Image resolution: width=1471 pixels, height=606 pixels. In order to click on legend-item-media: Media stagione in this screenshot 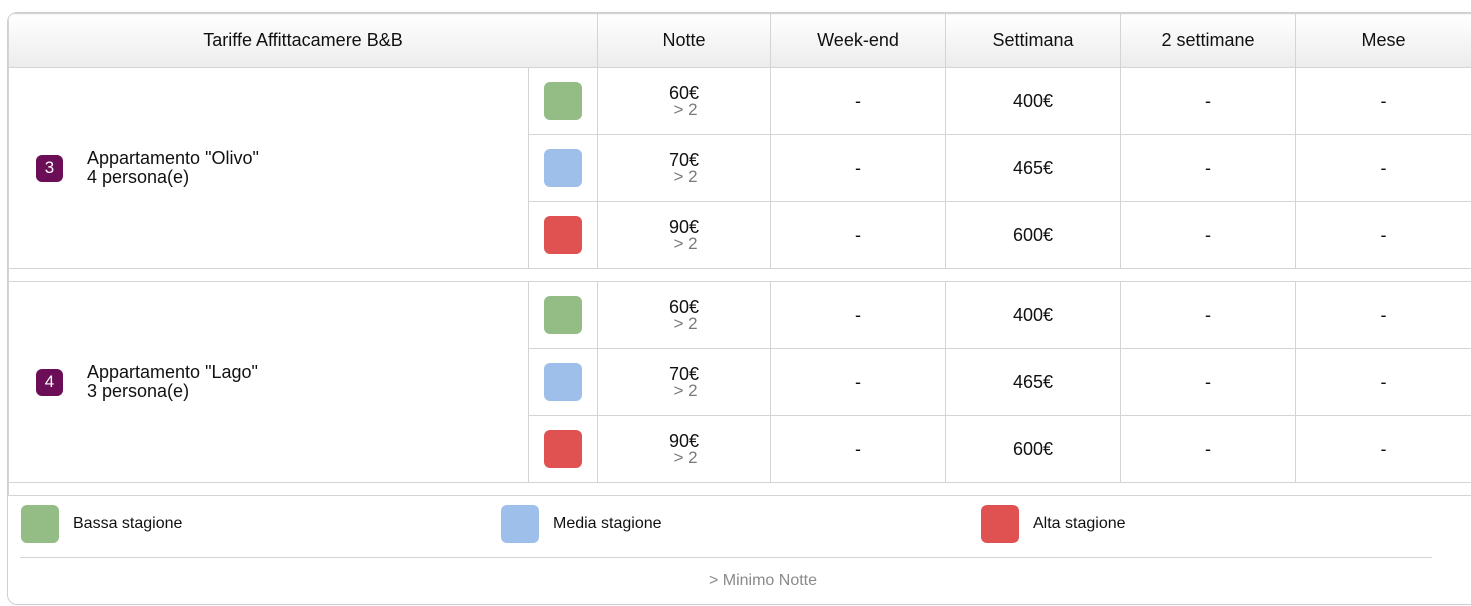, I will do `click(581, 524)`.